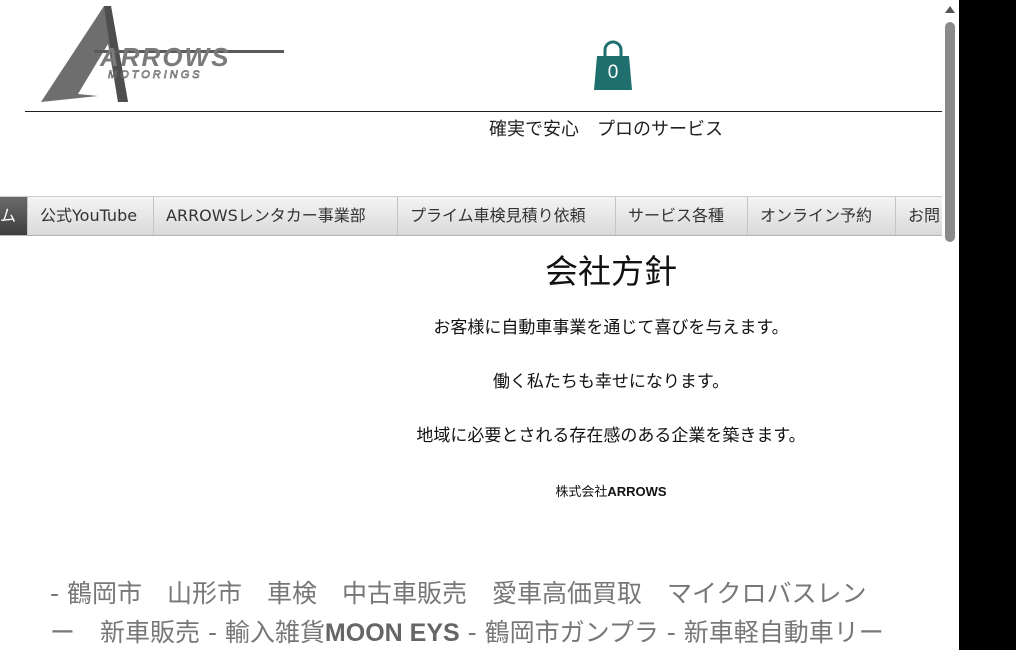 The image size is (1016, 650). I want to click on cart-button: 0, so click(613, 65).